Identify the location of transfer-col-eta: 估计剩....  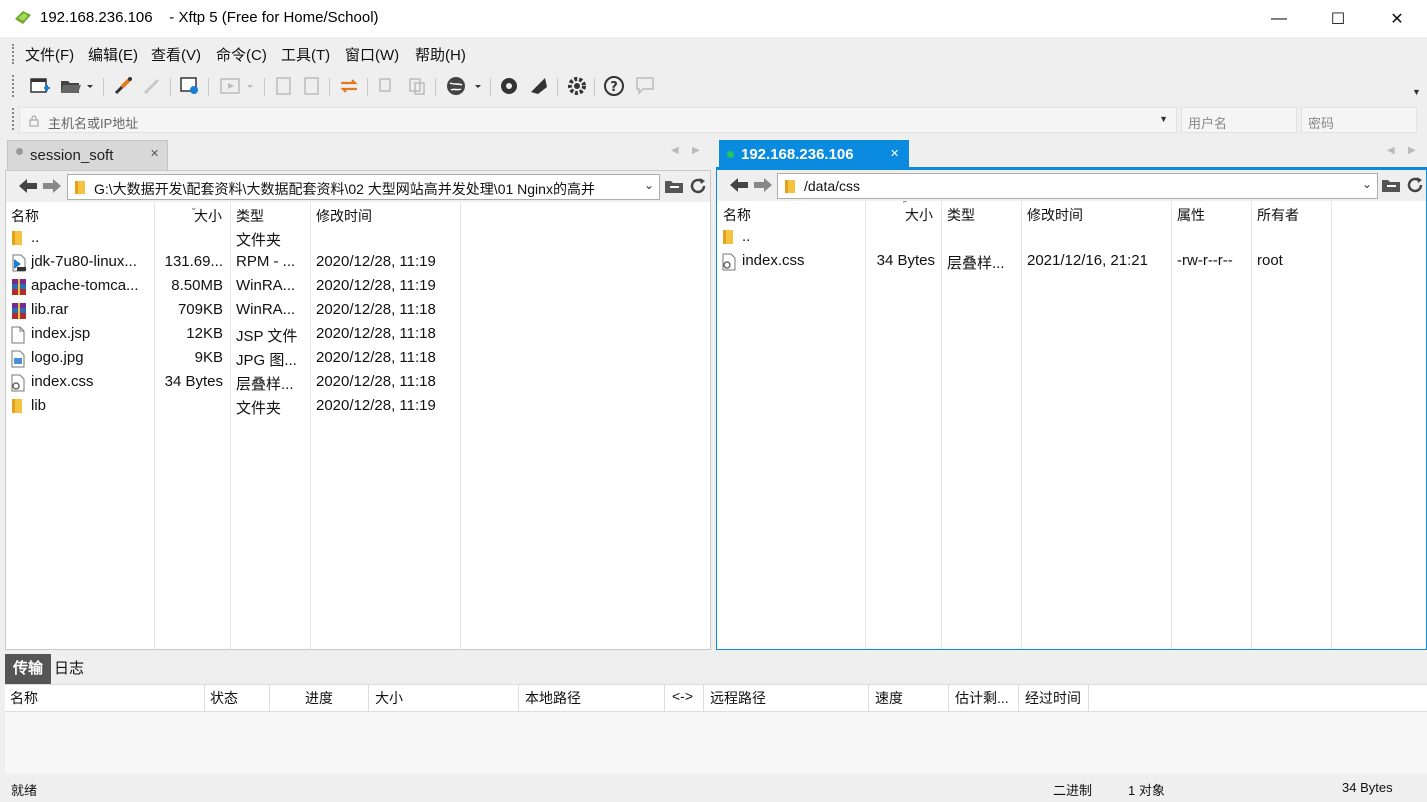
(982, 698).